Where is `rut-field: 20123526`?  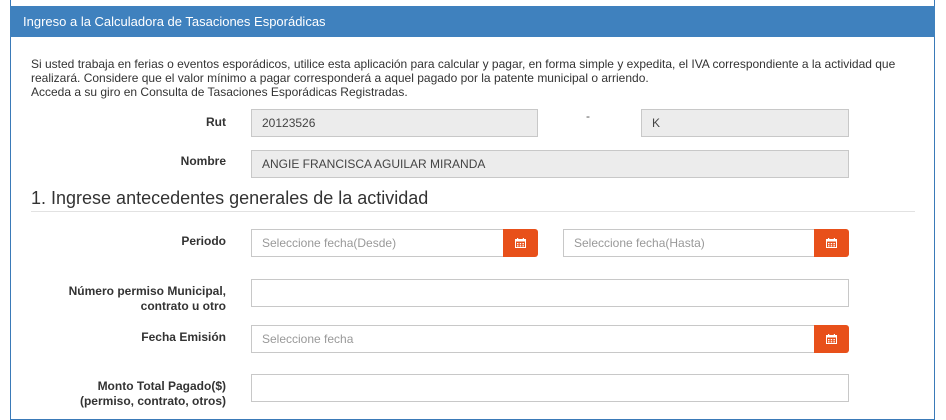 rut-field: 20123526 is located at coordinates (394, 123).